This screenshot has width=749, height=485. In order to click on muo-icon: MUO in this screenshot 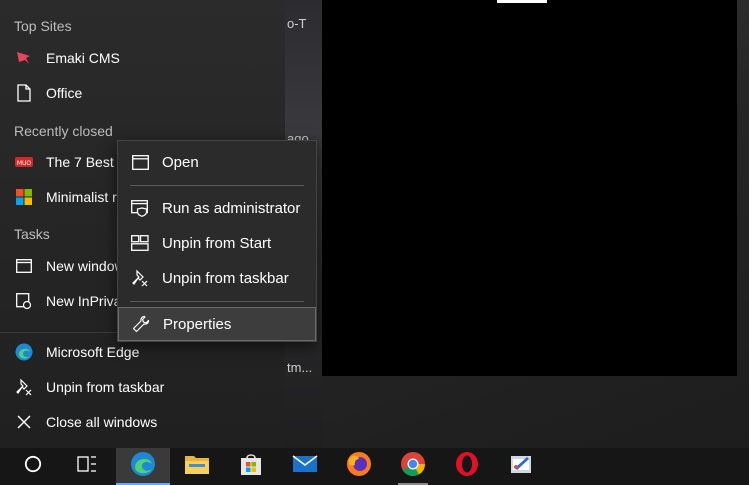, I will do `click(24, 162)`.